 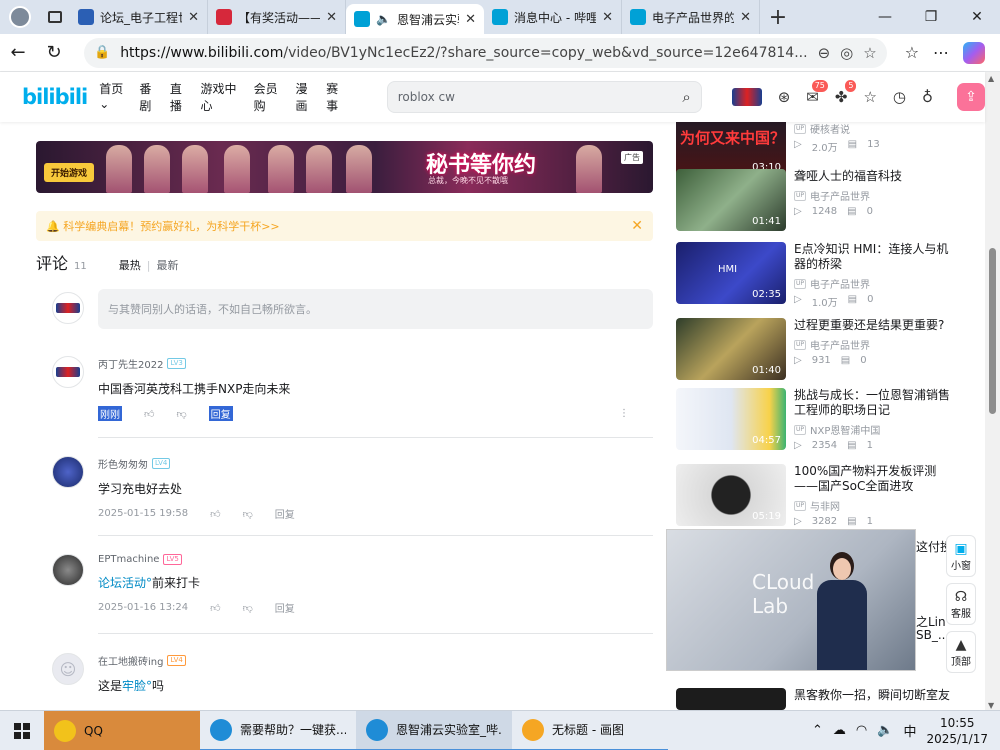 What do you see at coordinates (307, 97) in the screenshot?
I see `nav-item-manga: 漫画` at bounding box center [307, 97].